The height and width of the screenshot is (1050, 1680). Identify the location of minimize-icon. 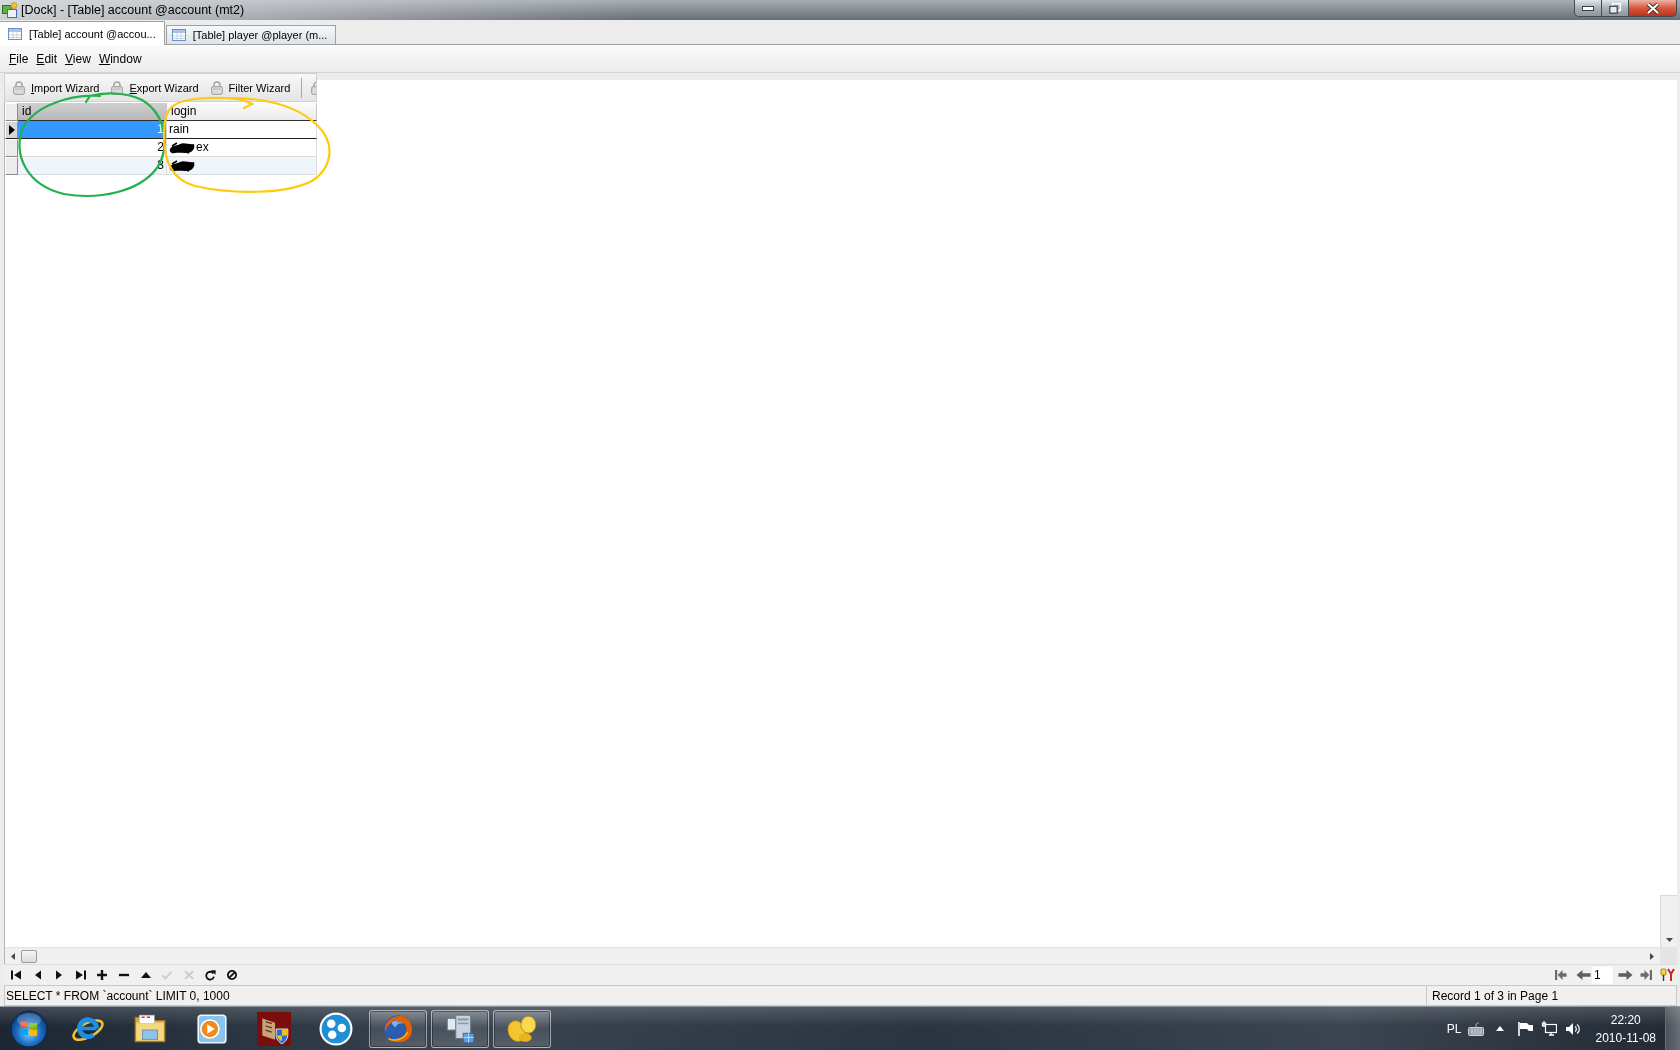
(1588, 8).